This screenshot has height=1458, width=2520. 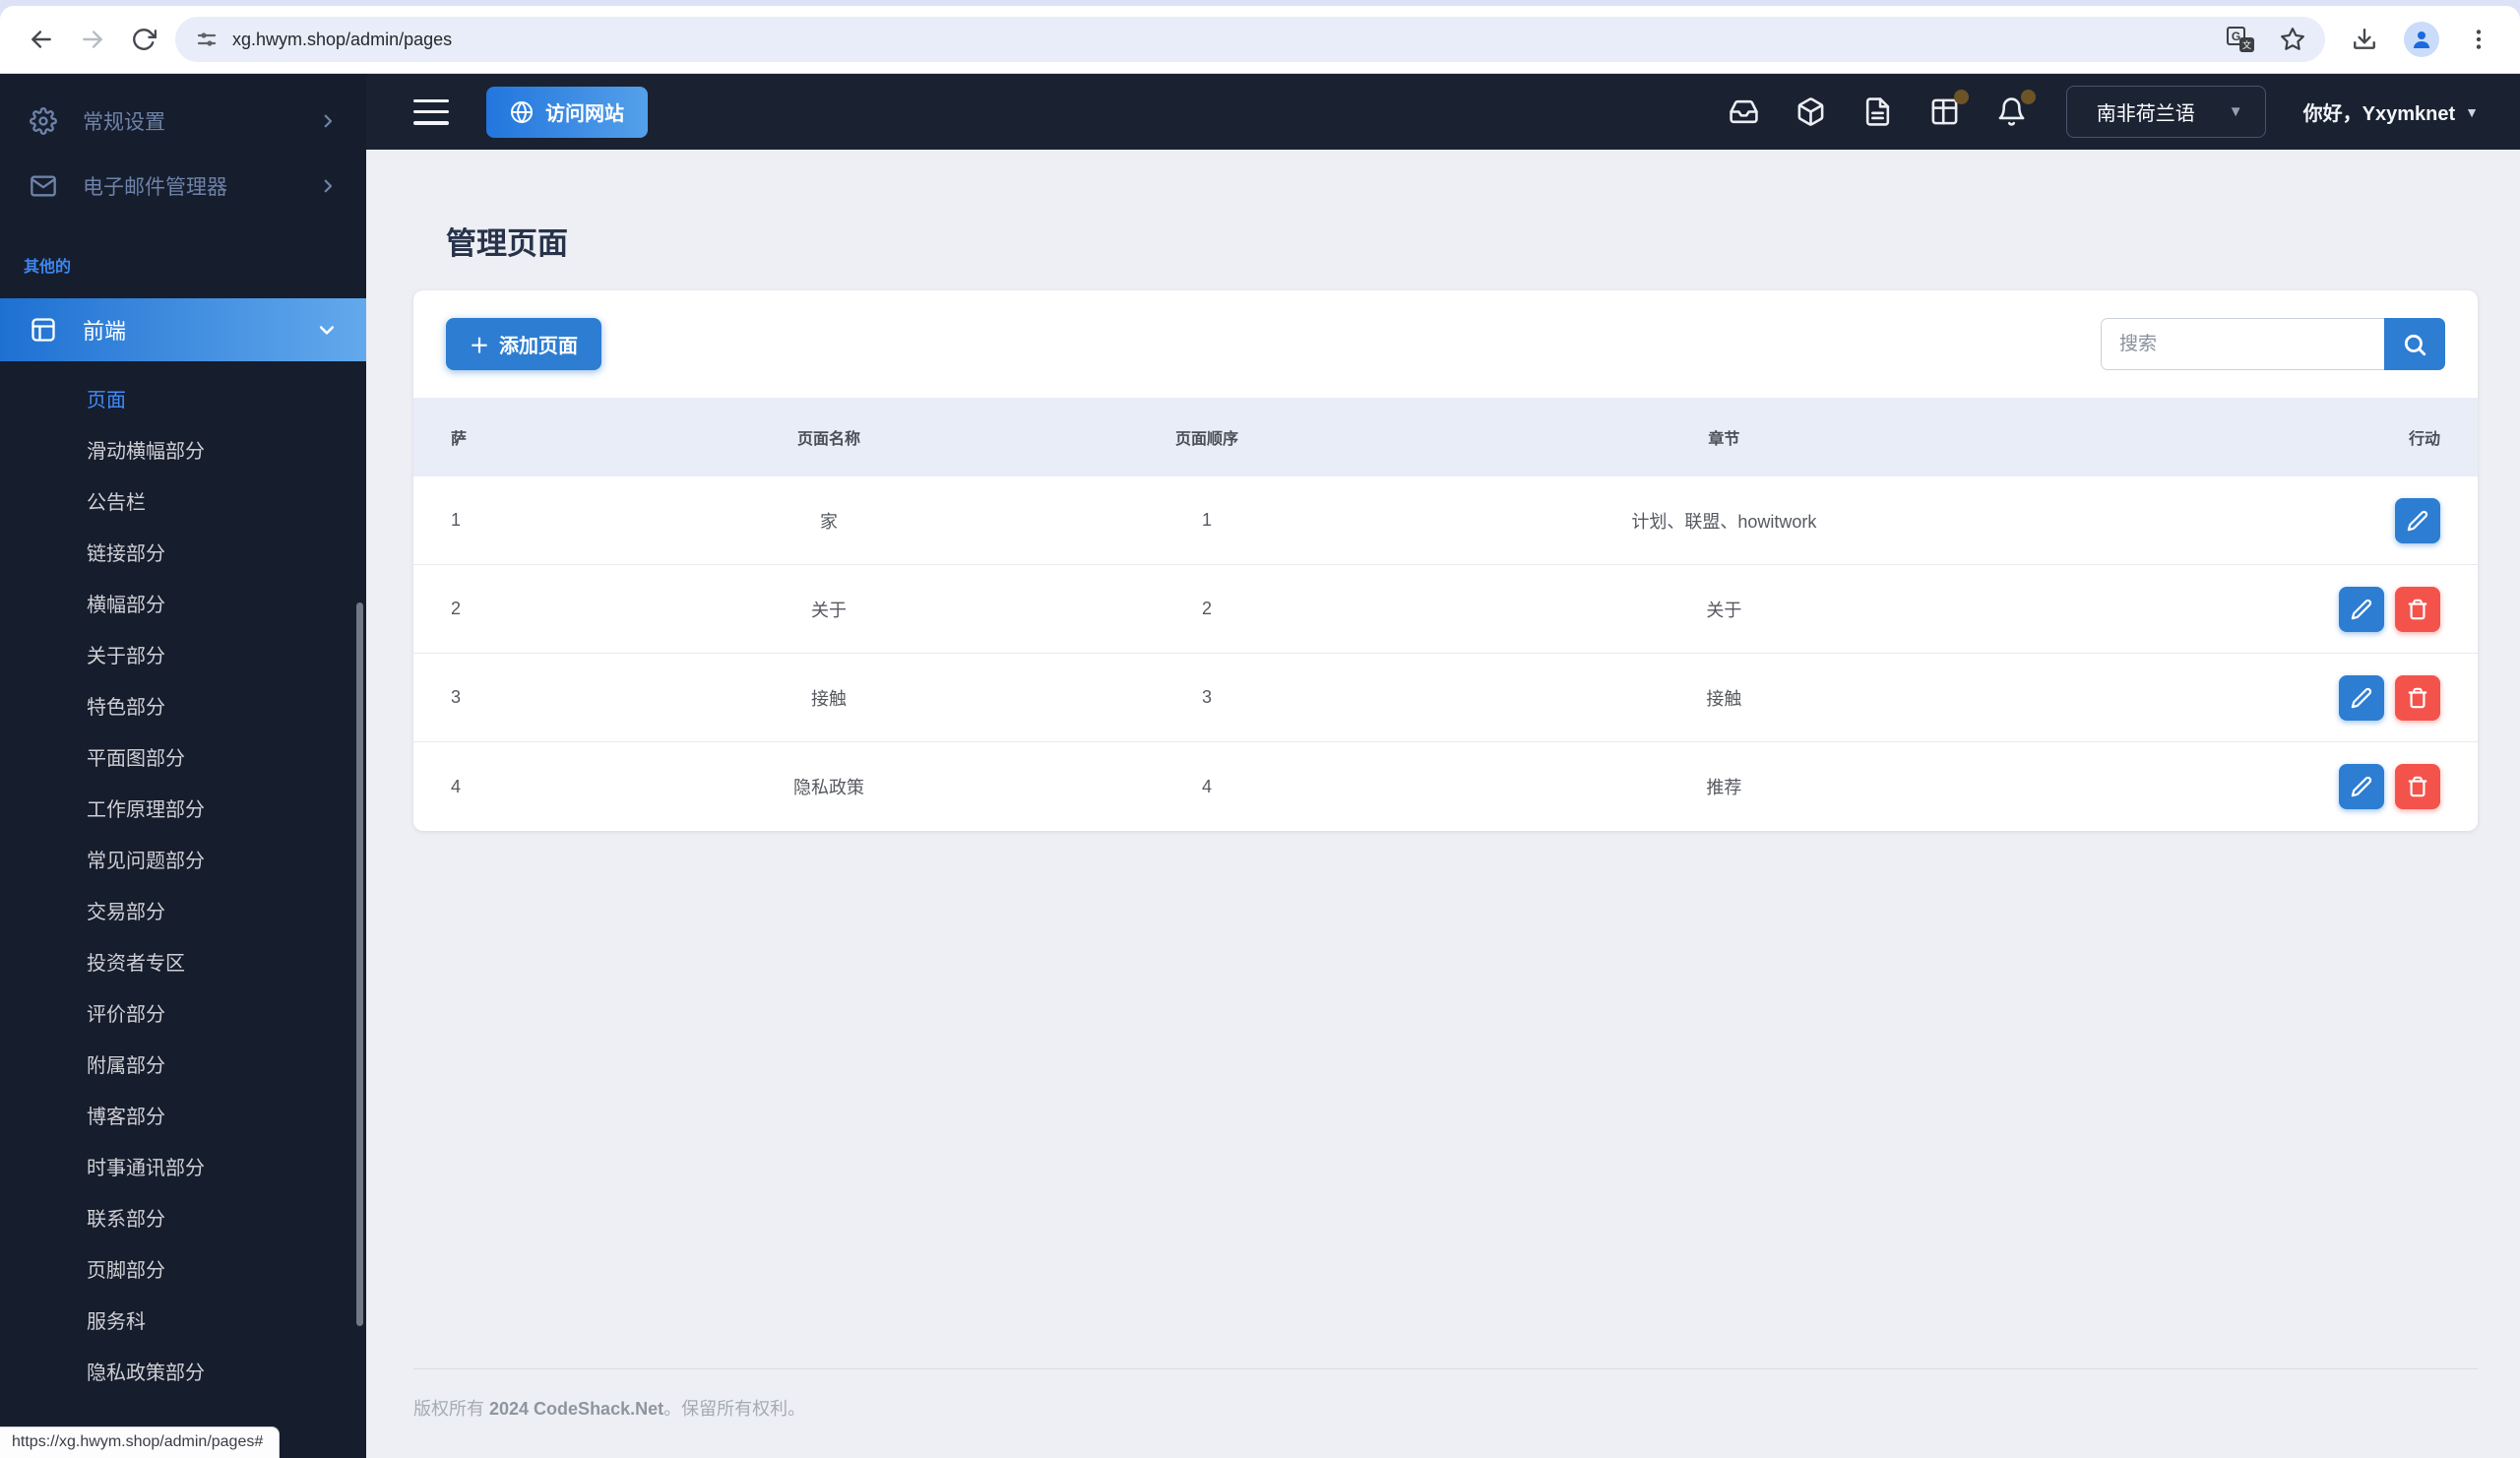 What do you see at coordinates (183, 451) in the screenshot?
I see `sidebar-subitem-1: 滑动横幅部分` at bounding box center [183, 451].